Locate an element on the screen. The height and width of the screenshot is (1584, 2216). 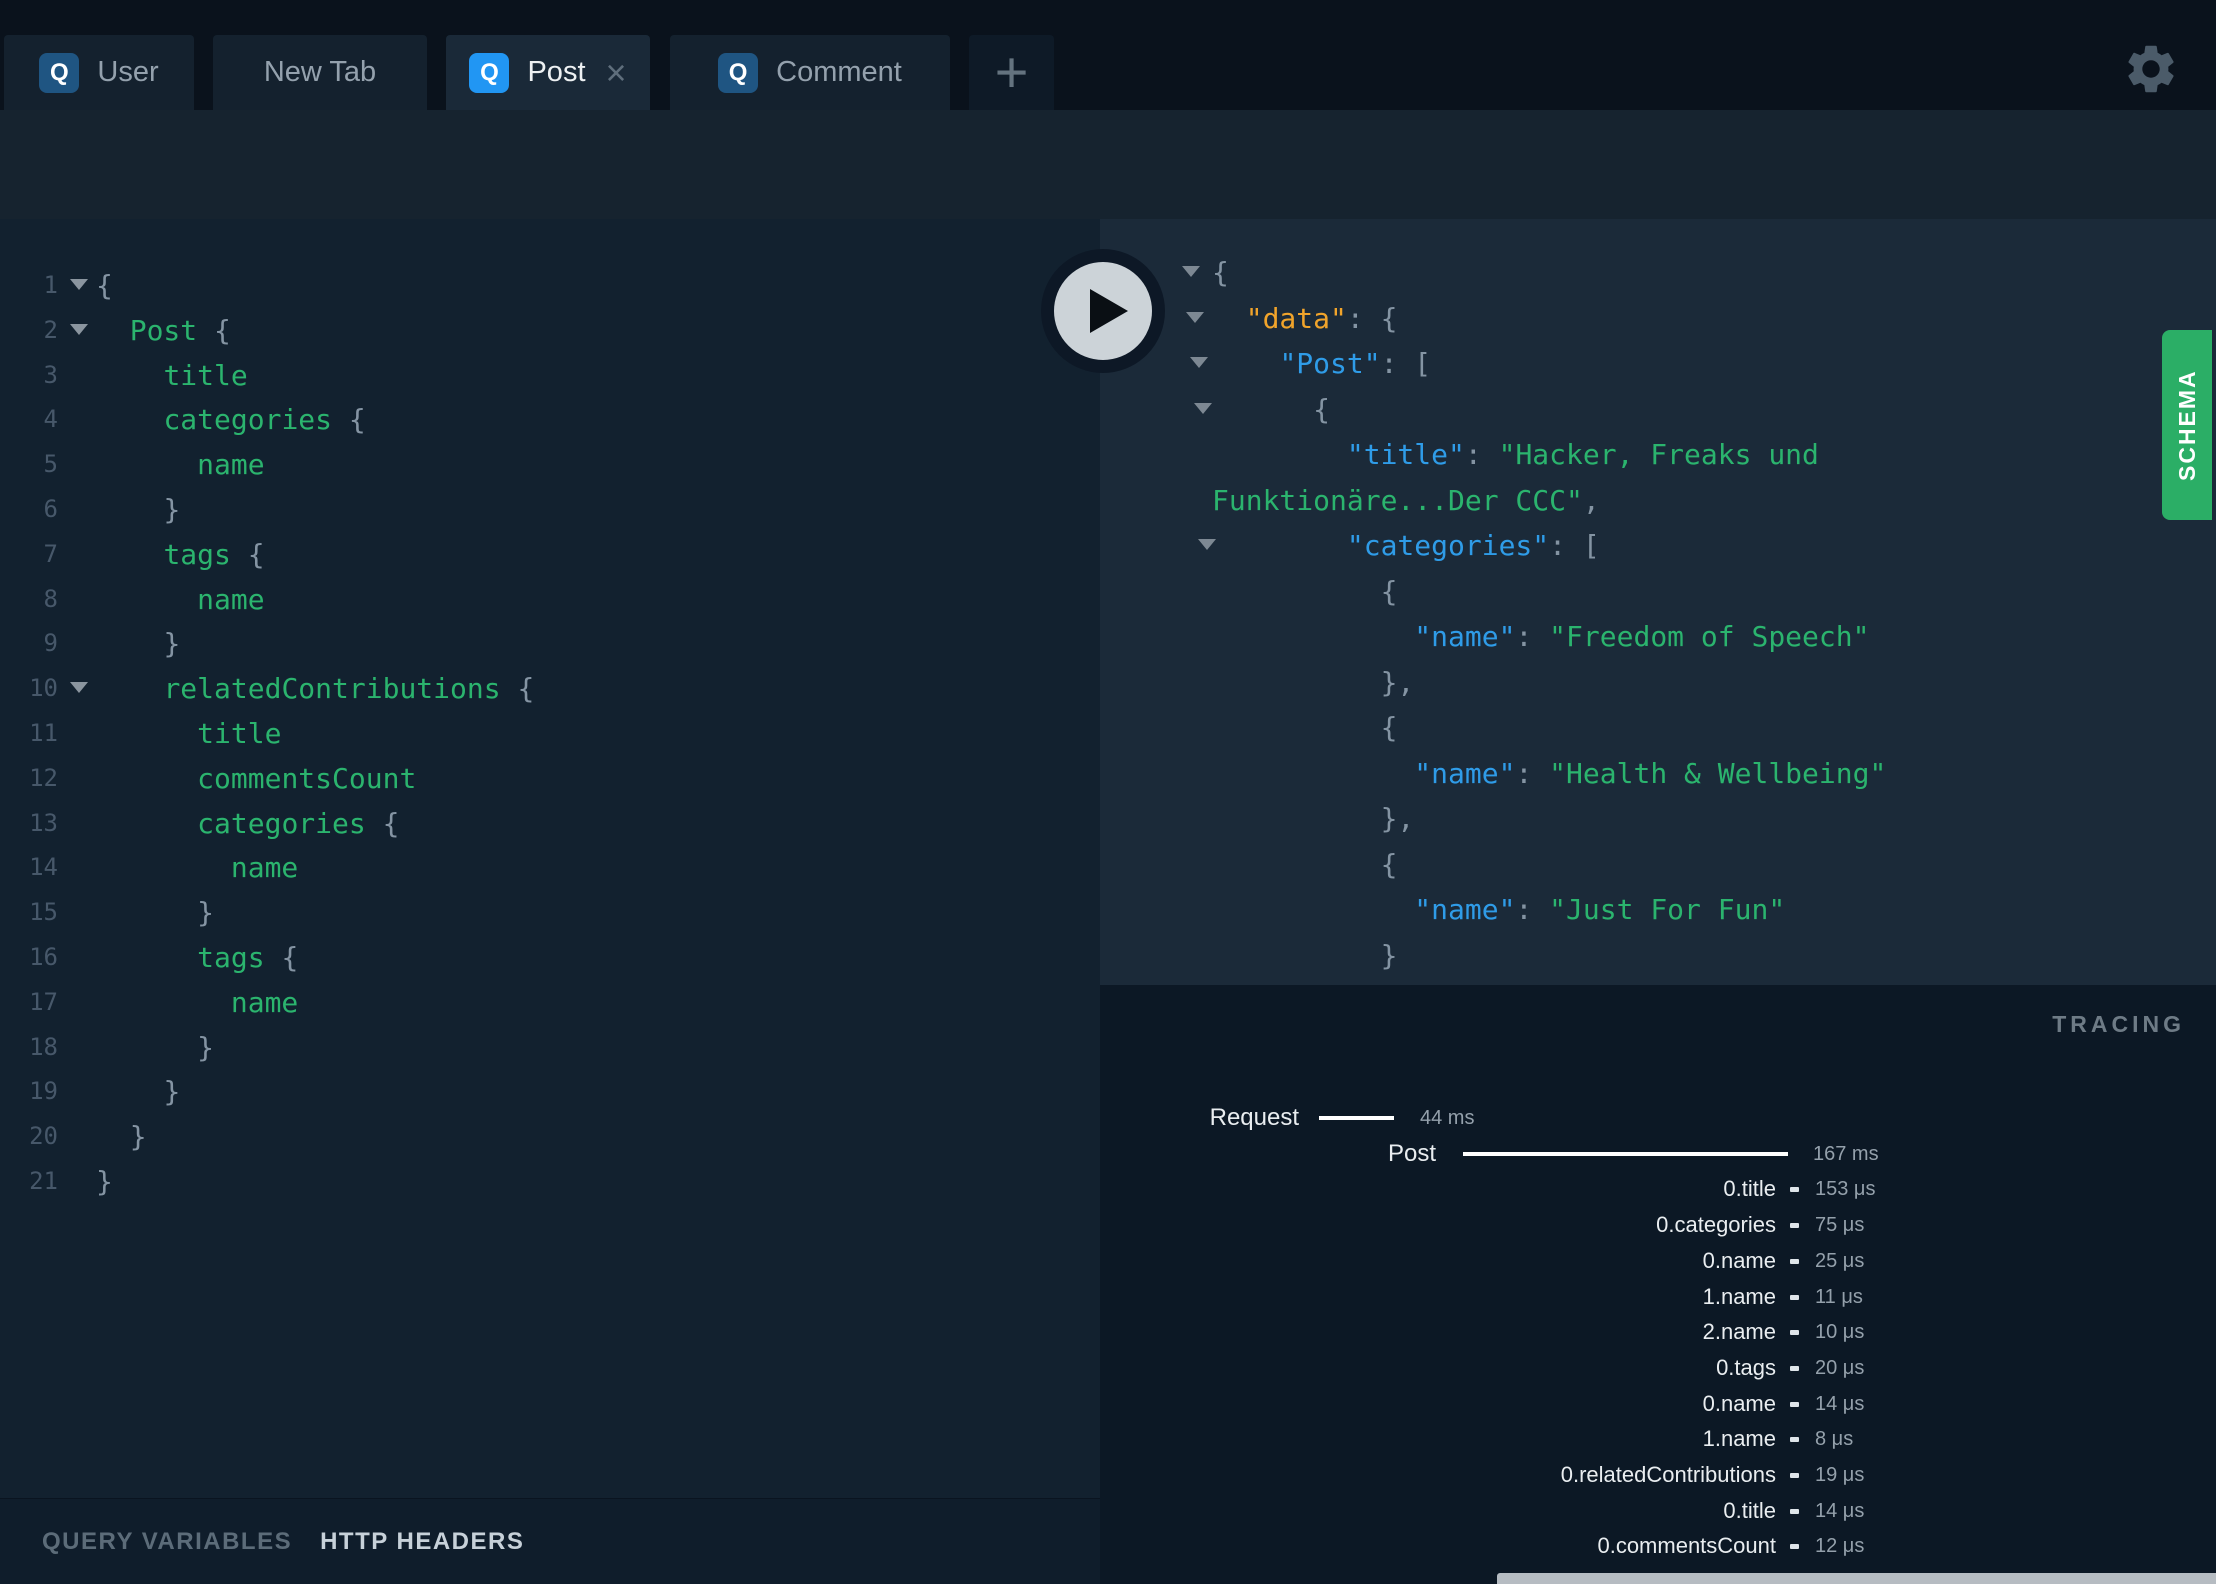
line-number: 6 is located at coordinates (50, 509).